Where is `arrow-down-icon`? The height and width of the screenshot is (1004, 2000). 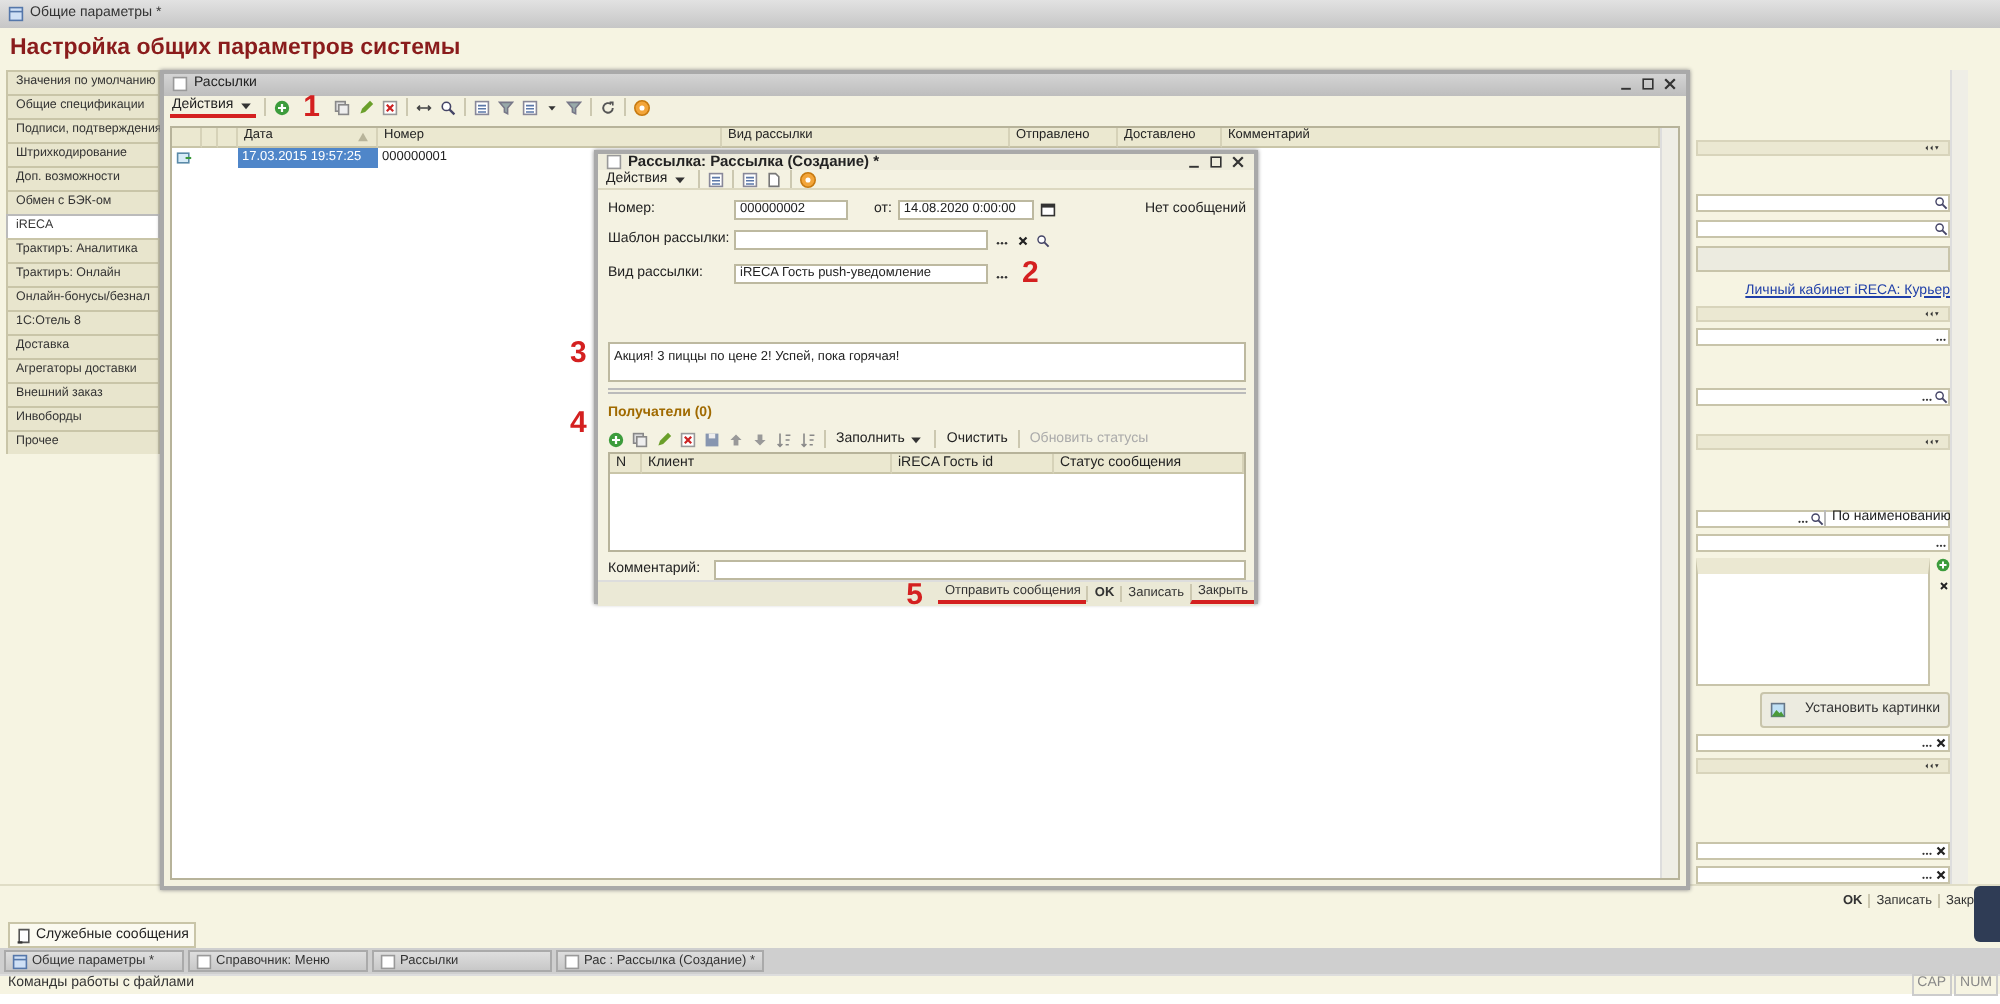 arrow-down-icon is located at coordinates (760, 439).